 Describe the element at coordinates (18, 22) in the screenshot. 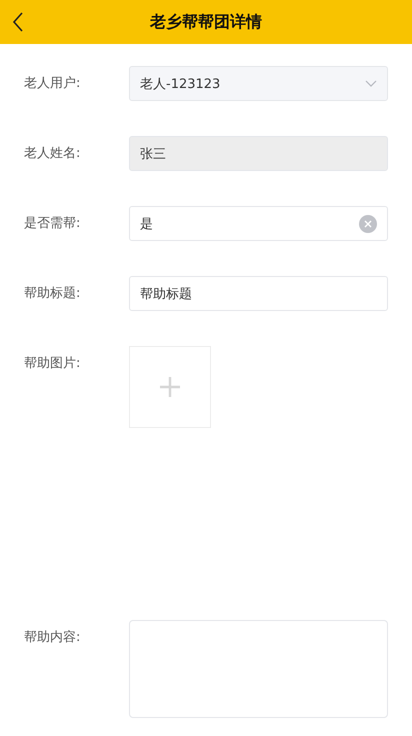

I see `back-icon` at that location.